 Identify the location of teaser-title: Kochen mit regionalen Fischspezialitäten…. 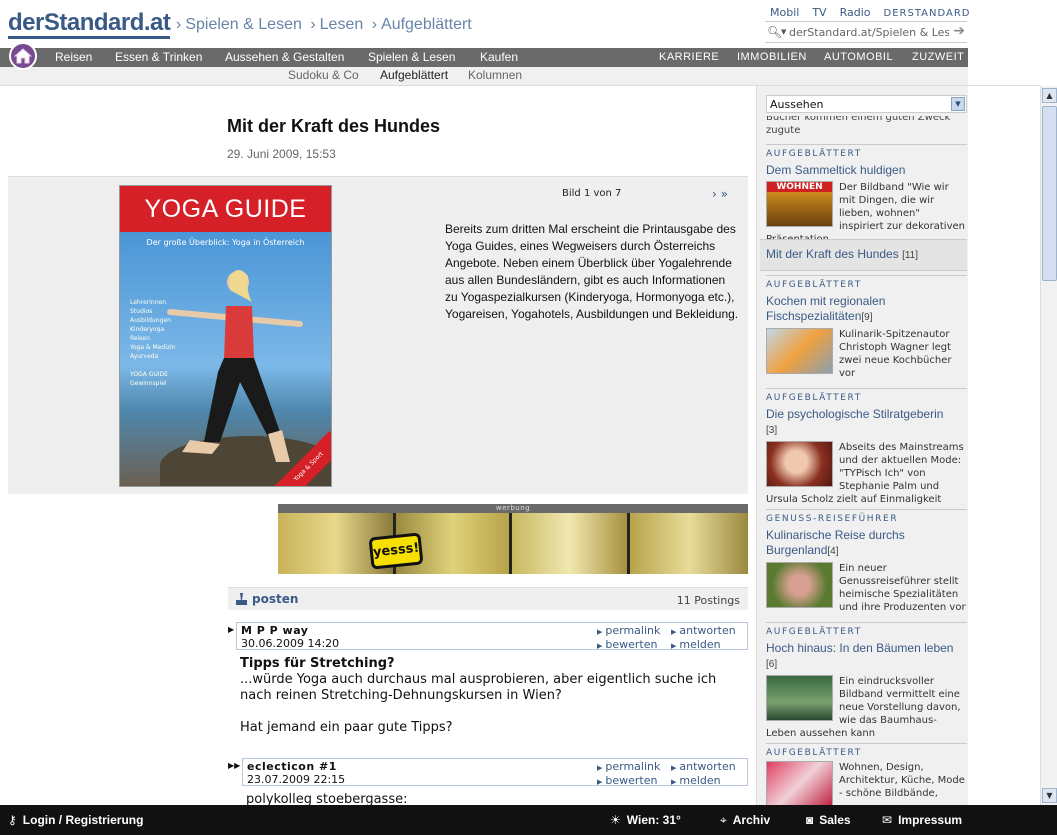
(866, 309).